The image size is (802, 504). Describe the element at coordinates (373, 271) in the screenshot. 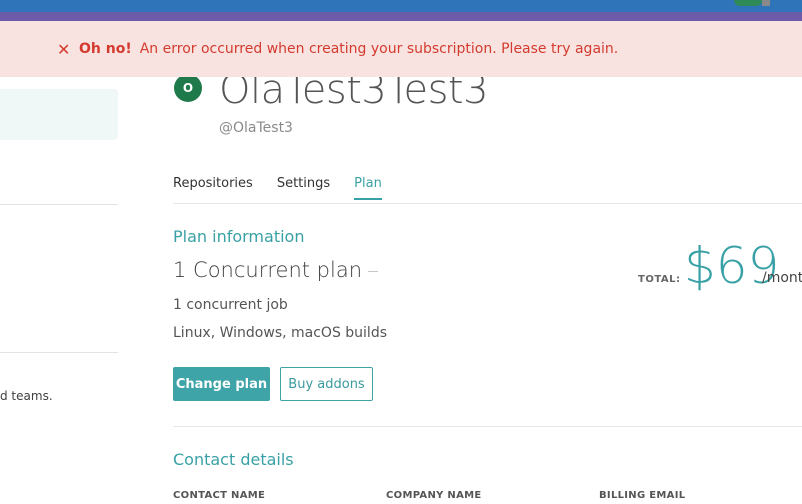

I see `divider-dash` at that location.